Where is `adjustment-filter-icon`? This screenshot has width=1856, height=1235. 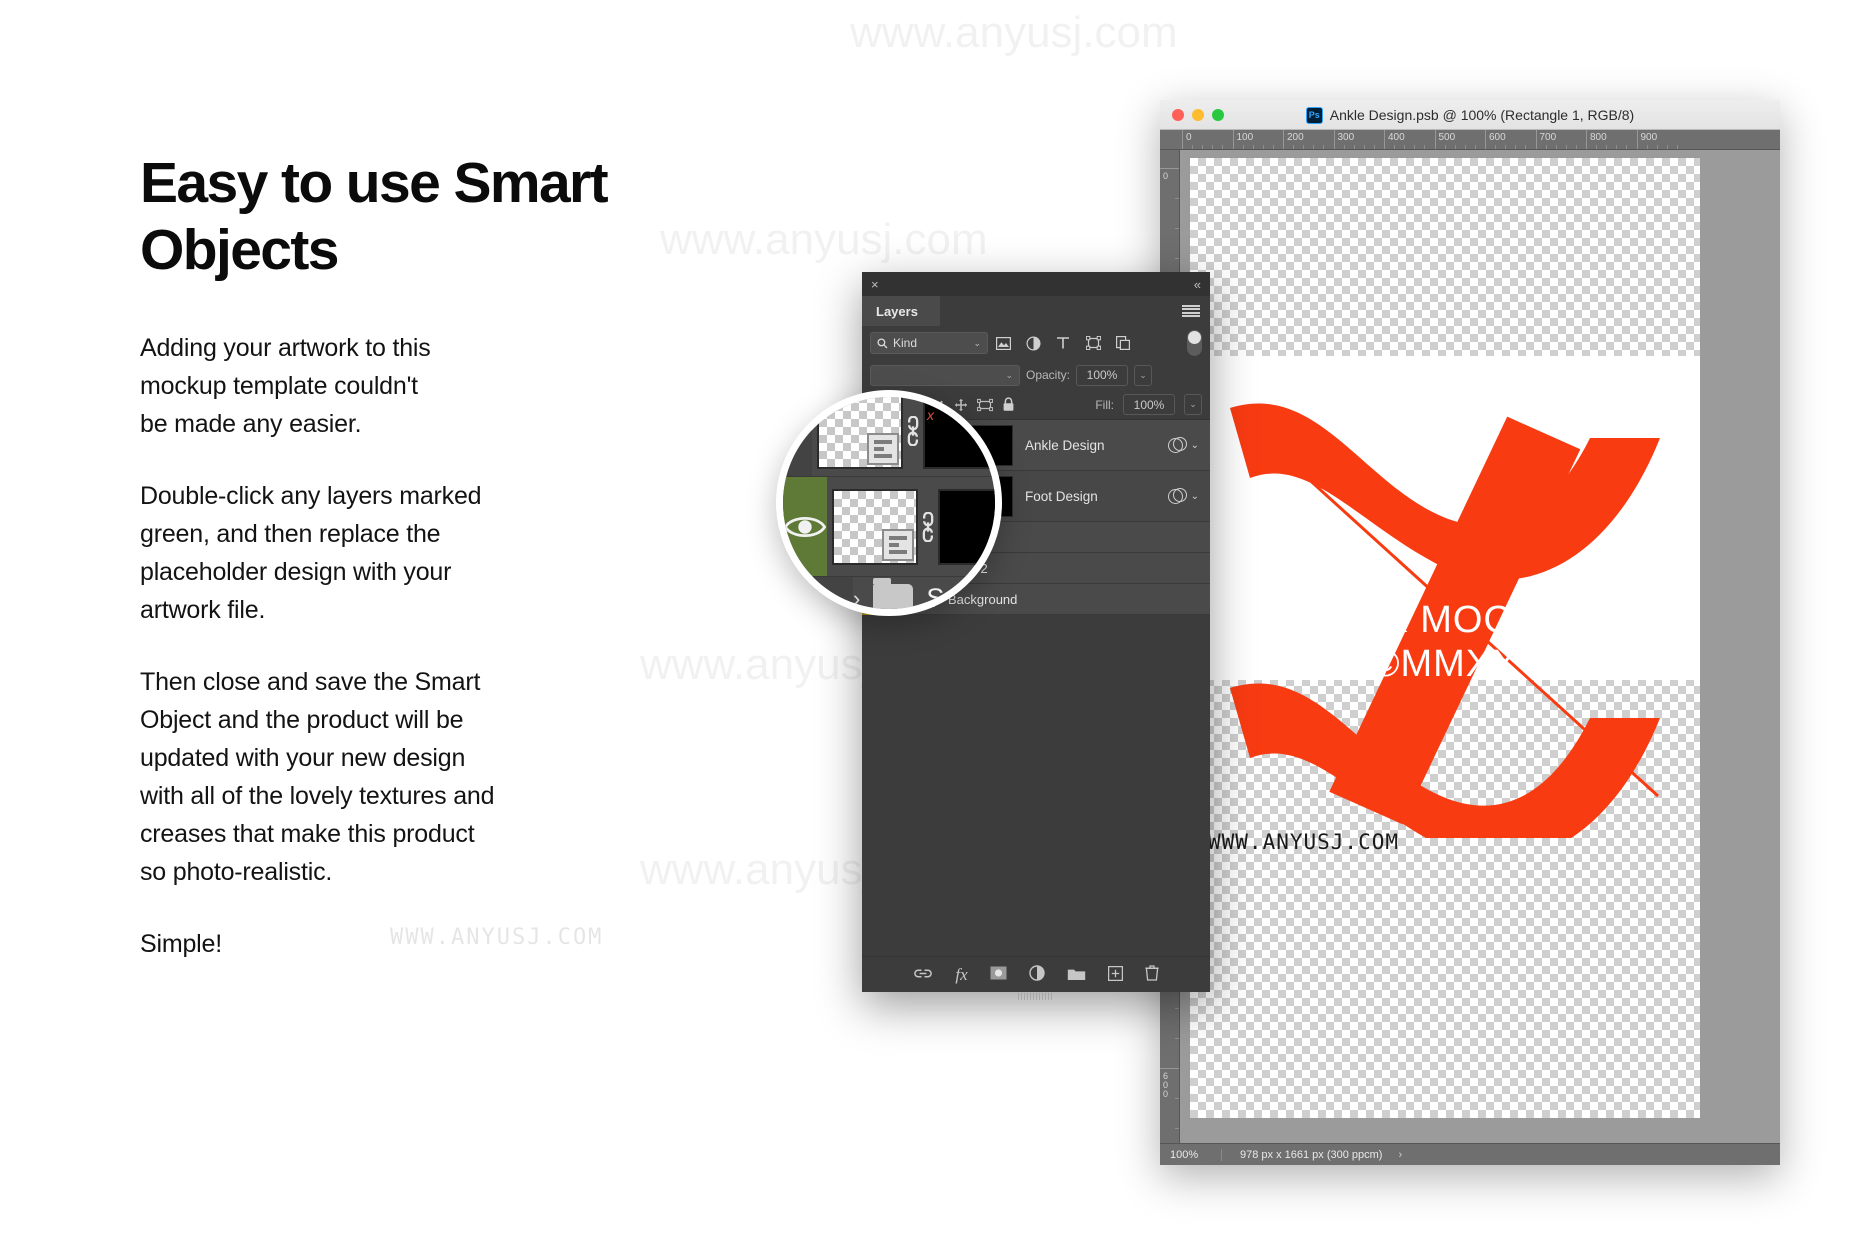 adjustment-filter-icon is located at coordinates (1033, 343).